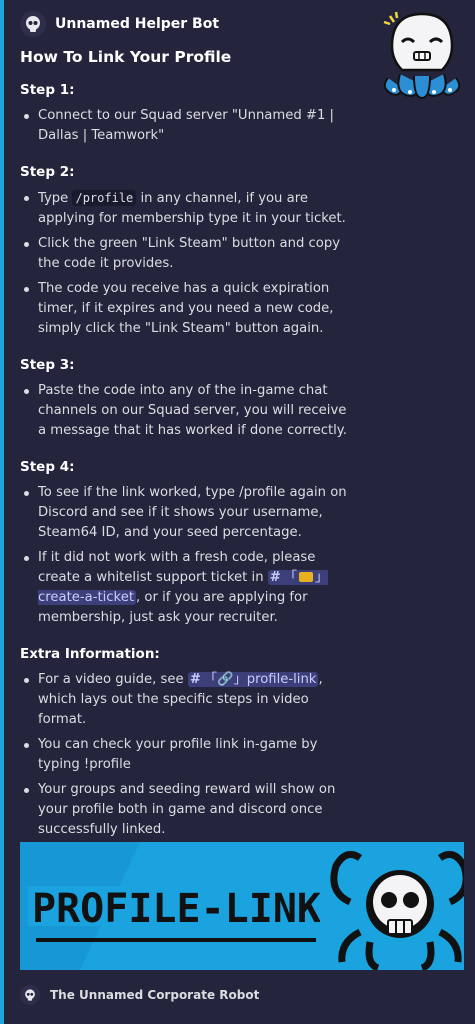 The height and width of the screenshot is (1024, 475). I want to click on bot-avatar, so click(33, 24).